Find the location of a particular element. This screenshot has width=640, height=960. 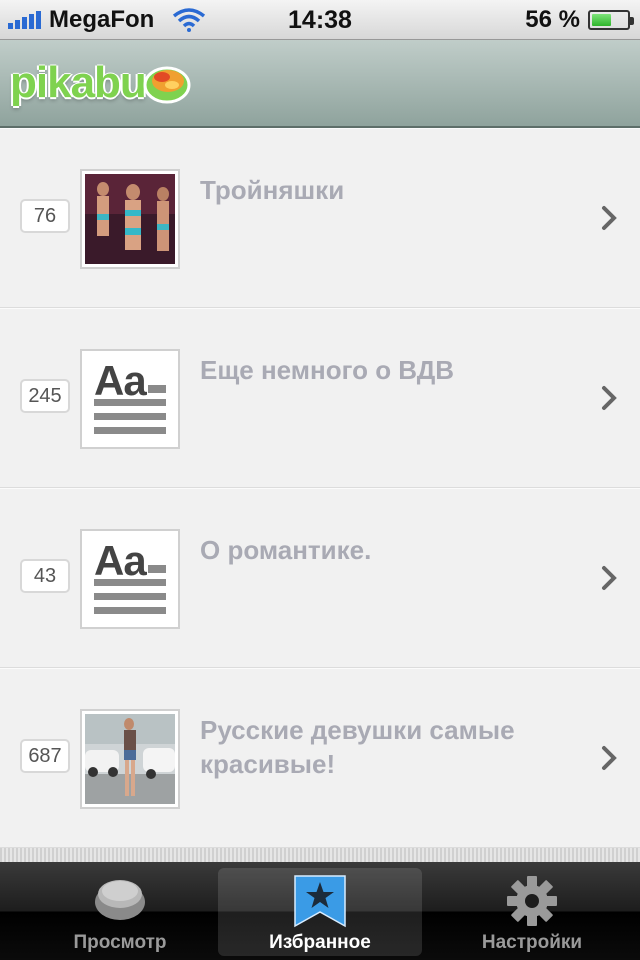

tab-label: Просмотр is located at coordinates (120, 942).